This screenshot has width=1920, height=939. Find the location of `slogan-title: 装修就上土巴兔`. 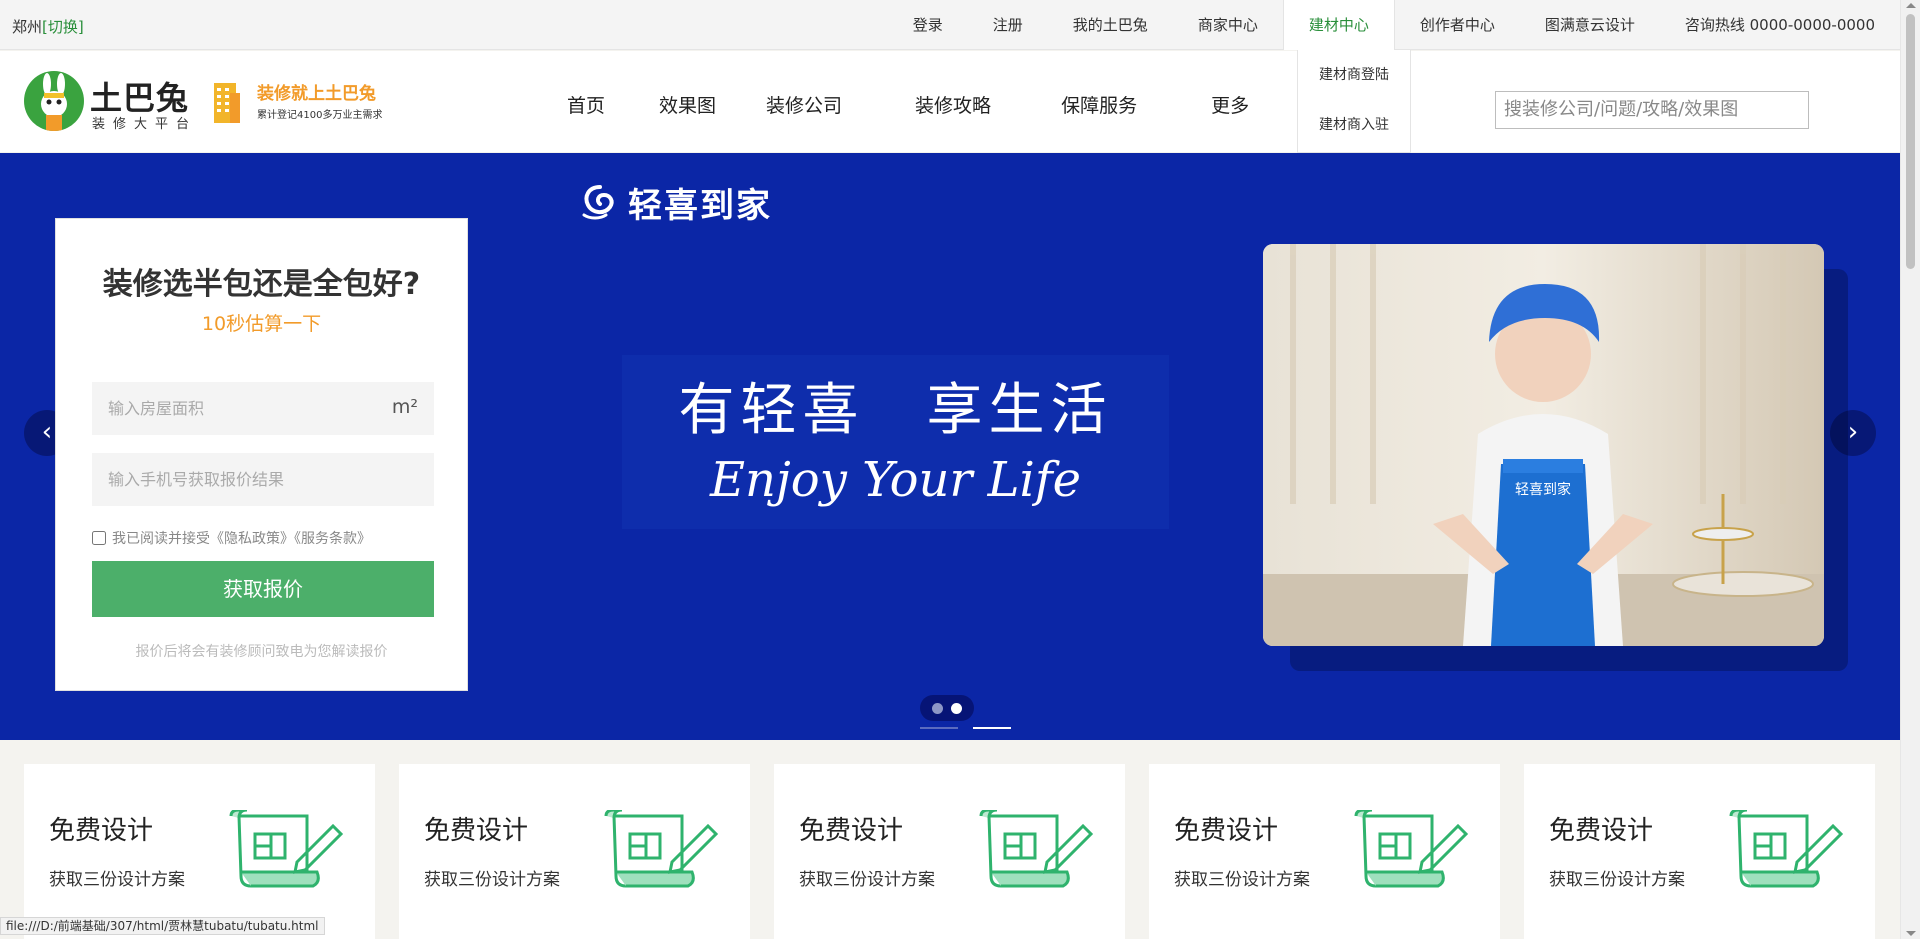

slogan-title: 装修就上土巴兔 is located at coordinates (316, 94).